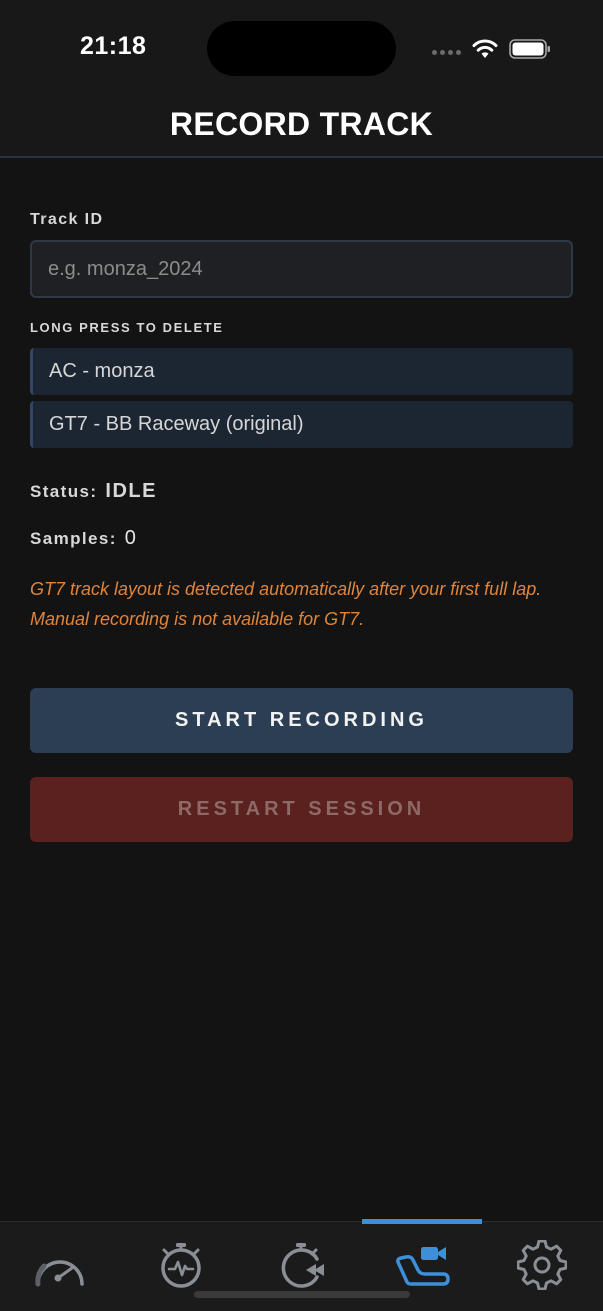 The height and width of the screenshot is (1311, 603). I want to click on restart-session-button: RESTART SESSION, so click(301, 809).